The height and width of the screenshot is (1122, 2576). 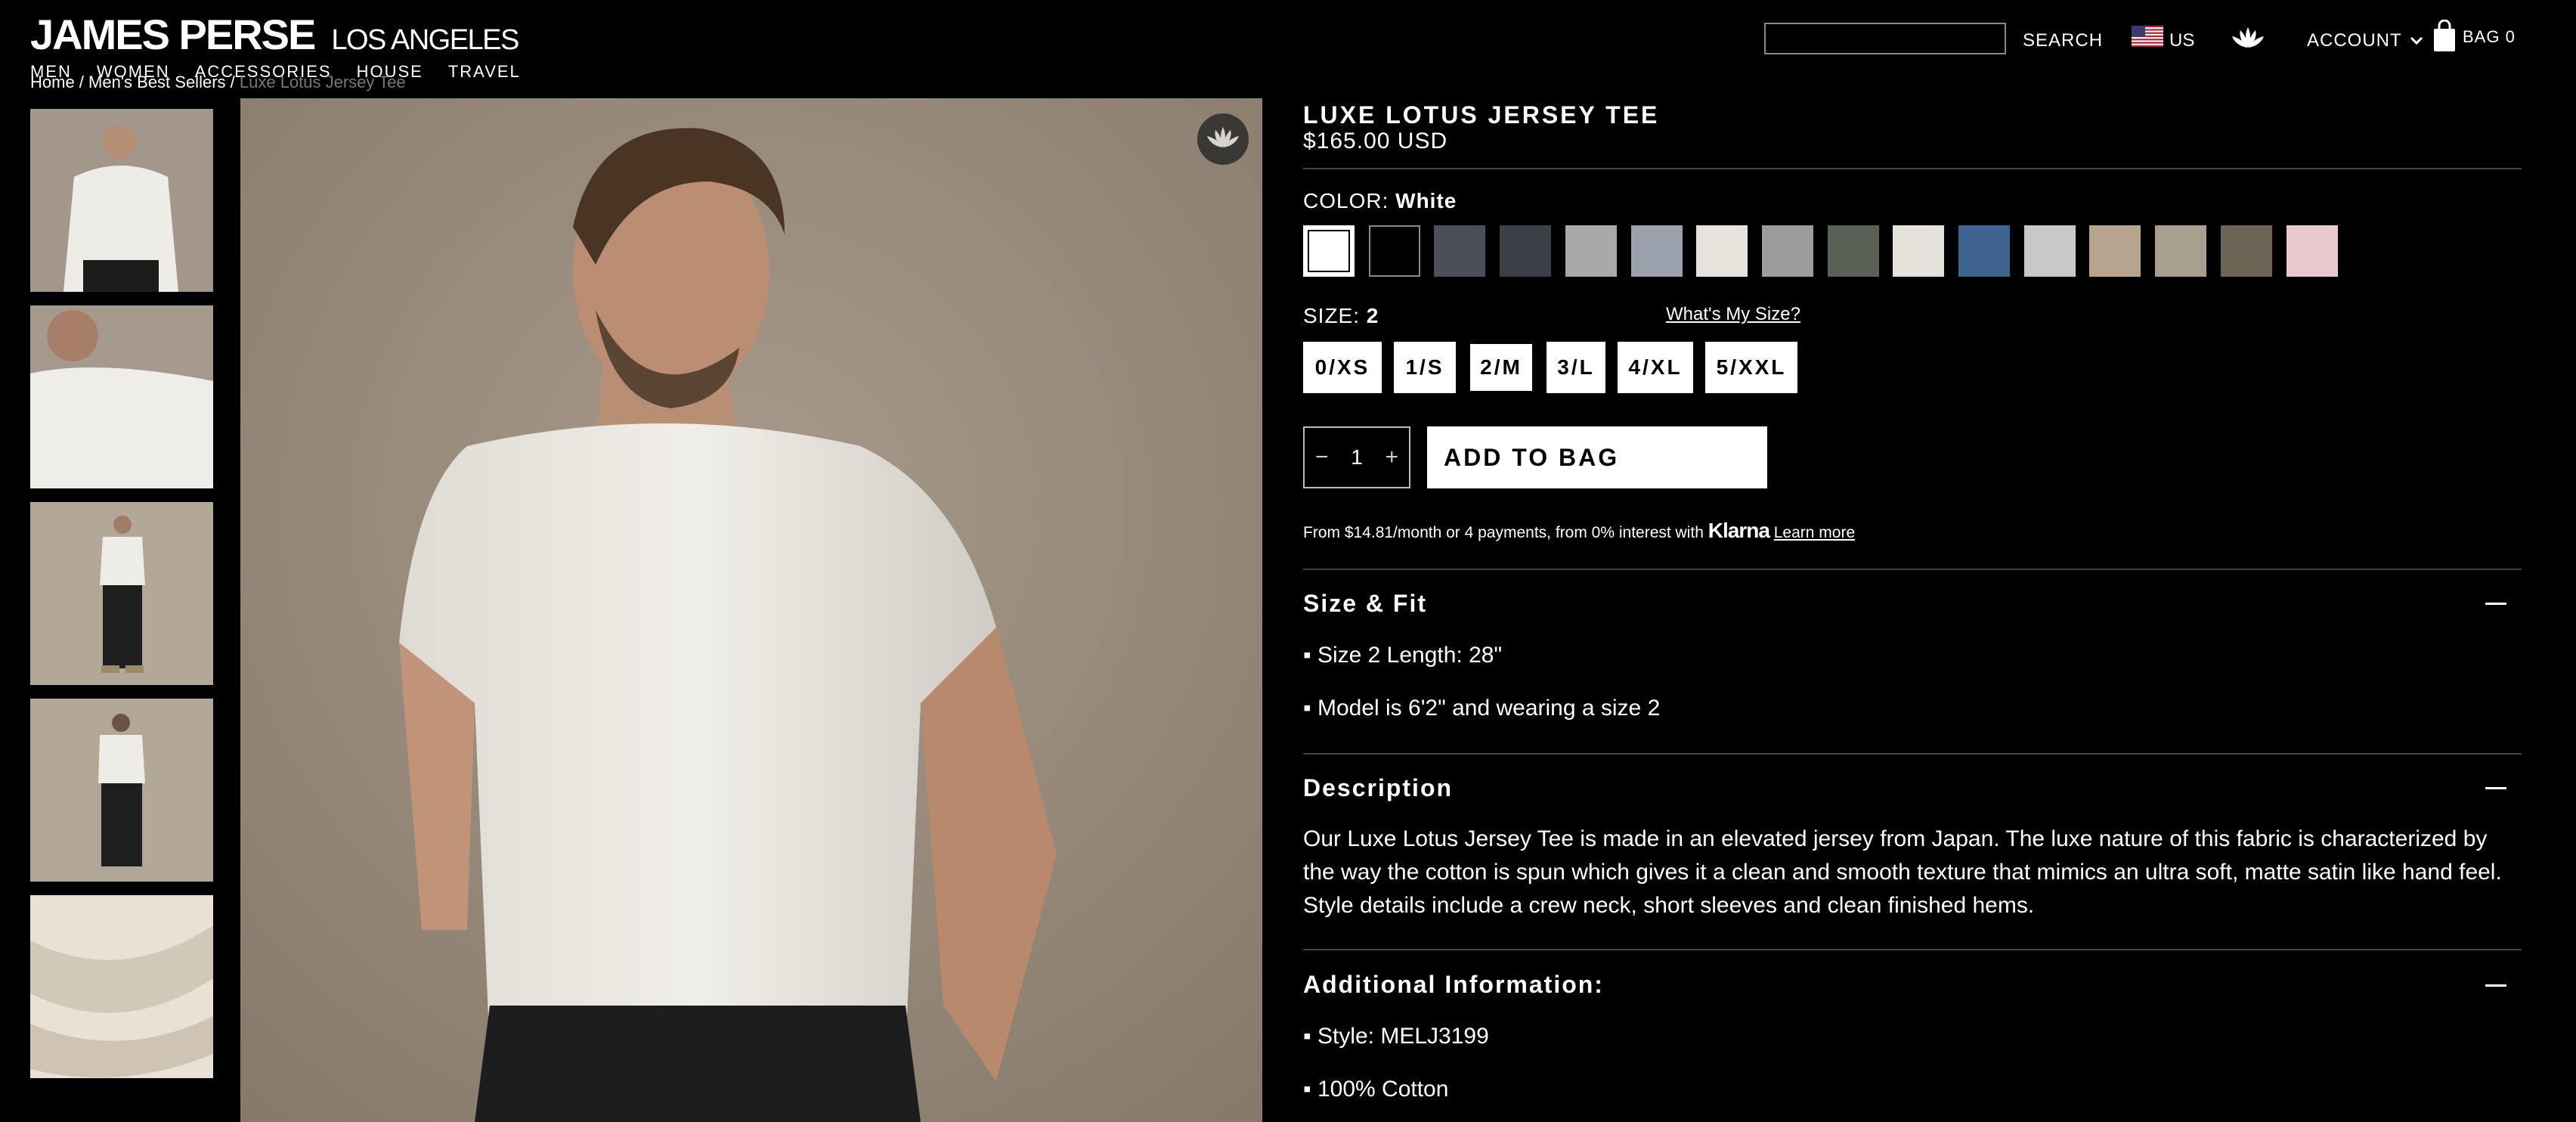 I want to click on lotus-icon, so click(x=2248, y=37).